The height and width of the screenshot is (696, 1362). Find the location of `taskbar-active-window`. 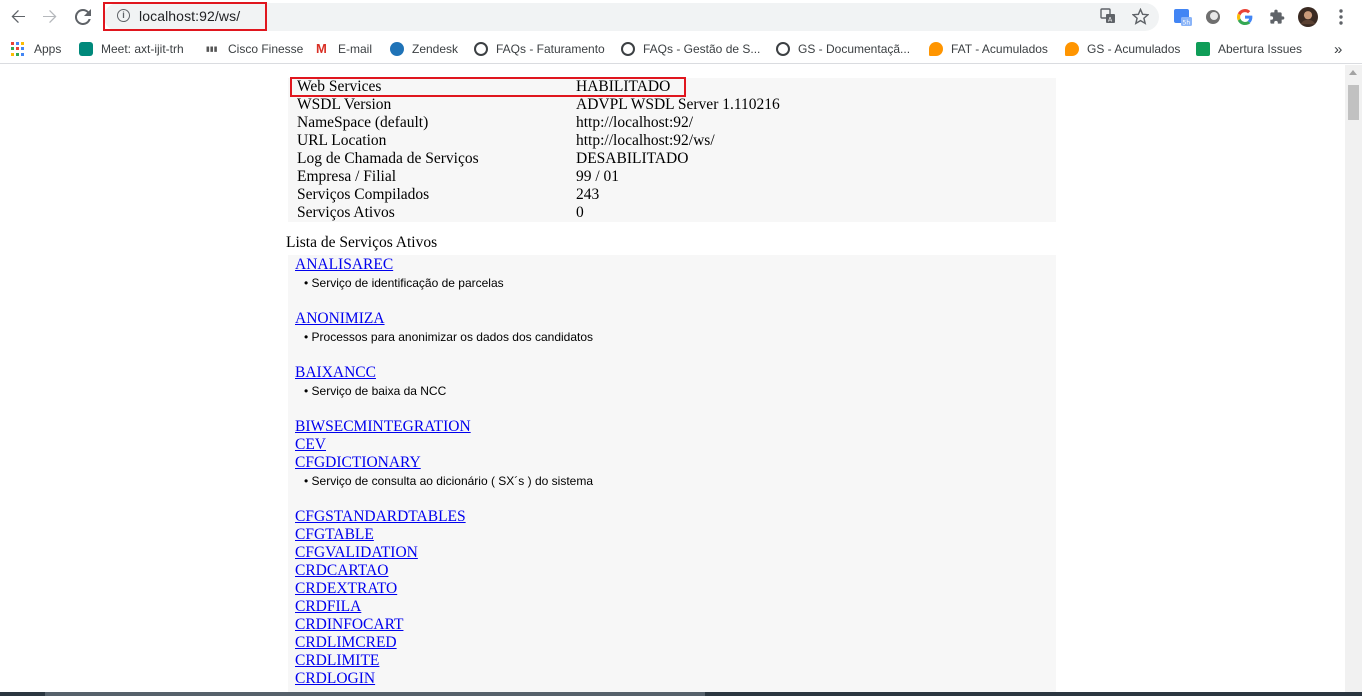

taskbar-active-window is located at coordinates (375, 694).